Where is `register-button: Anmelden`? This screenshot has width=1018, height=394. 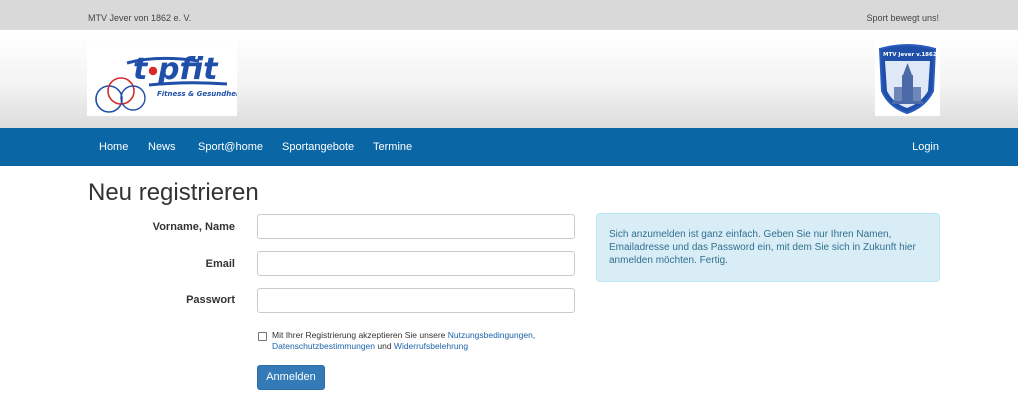 register-button: Anmelden is located at coordinates (291, 377).